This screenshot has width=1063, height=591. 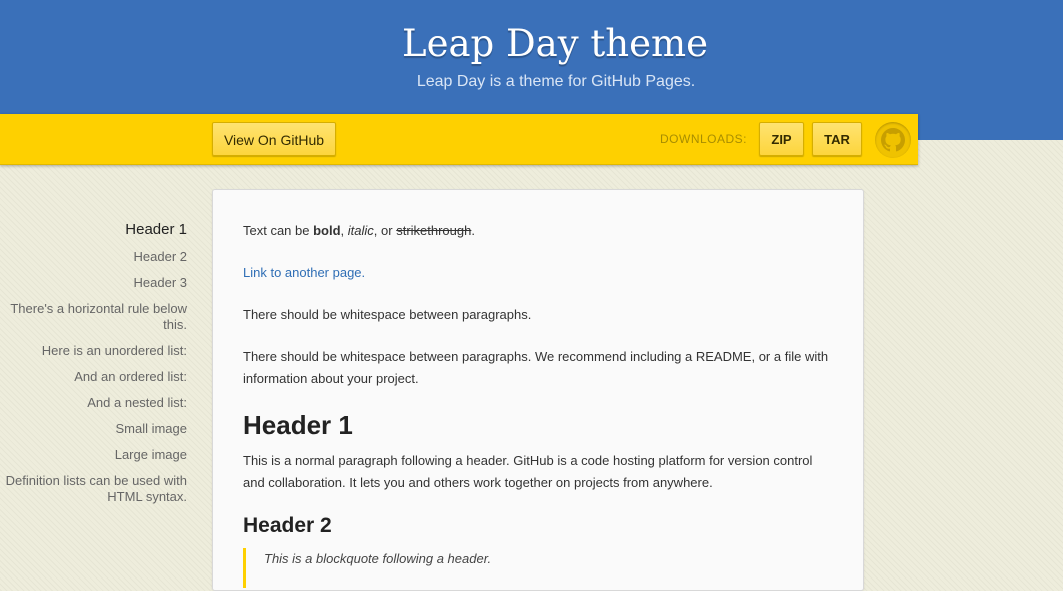 What do you see at coordinates (93, 283) in the screenshot?
I see `sidebar-item-header-3: Header 3` at bounding box center [93, 283].